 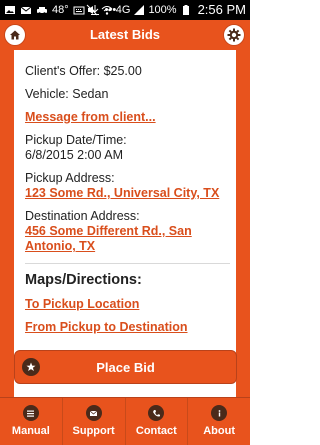 What do you see at coordinates (93, 431) in the screenshot?
I see `tab-label-support: Support` at bounding box center [93, 431].